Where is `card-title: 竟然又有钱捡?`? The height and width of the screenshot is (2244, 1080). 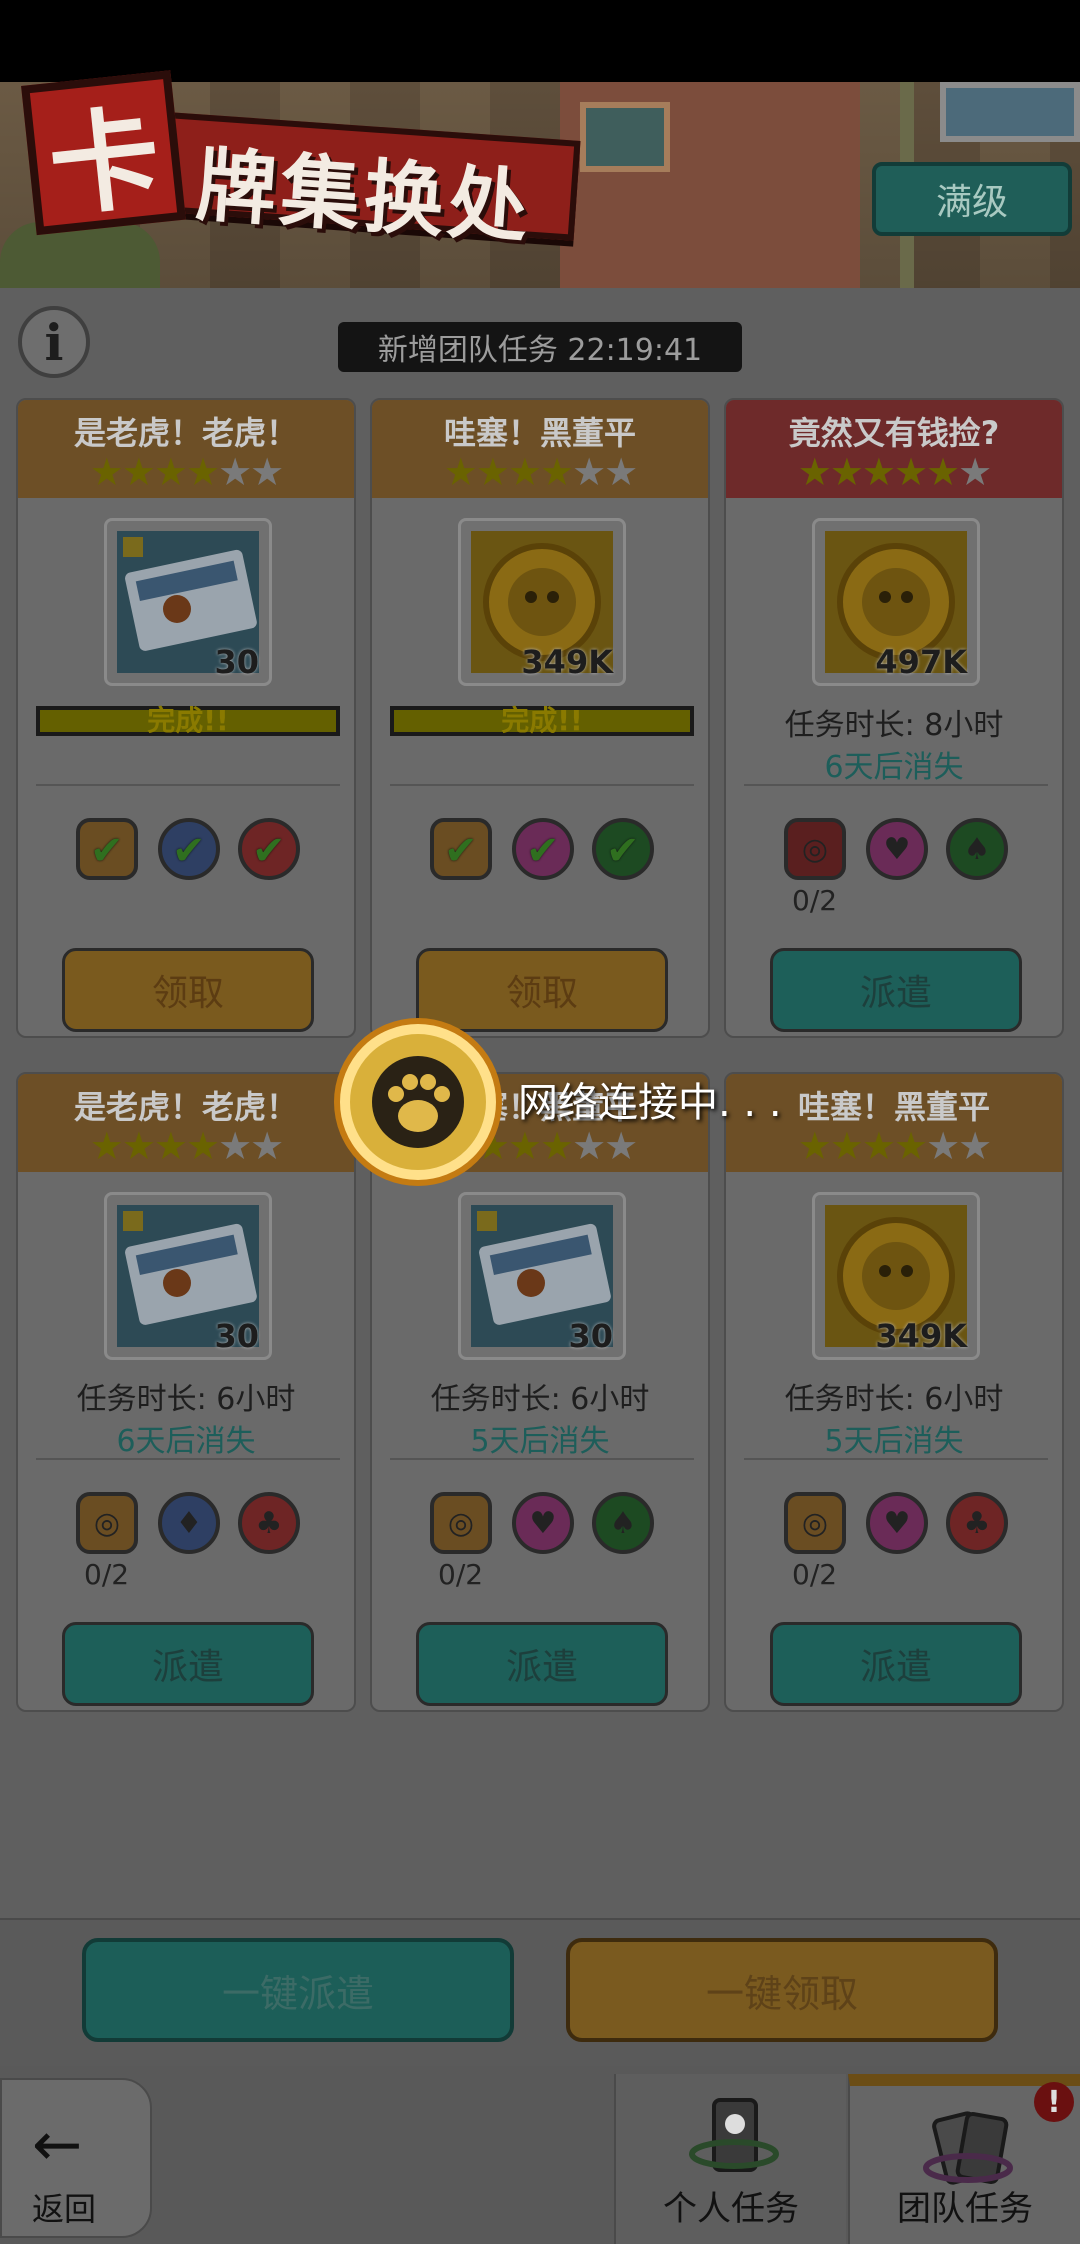 card-title: 竟然又有钱捡? is located at coordinates (894, 433).